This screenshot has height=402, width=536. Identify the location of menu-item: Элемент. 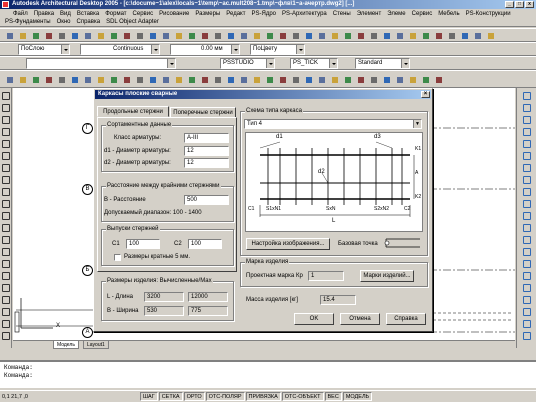
(369, 14).